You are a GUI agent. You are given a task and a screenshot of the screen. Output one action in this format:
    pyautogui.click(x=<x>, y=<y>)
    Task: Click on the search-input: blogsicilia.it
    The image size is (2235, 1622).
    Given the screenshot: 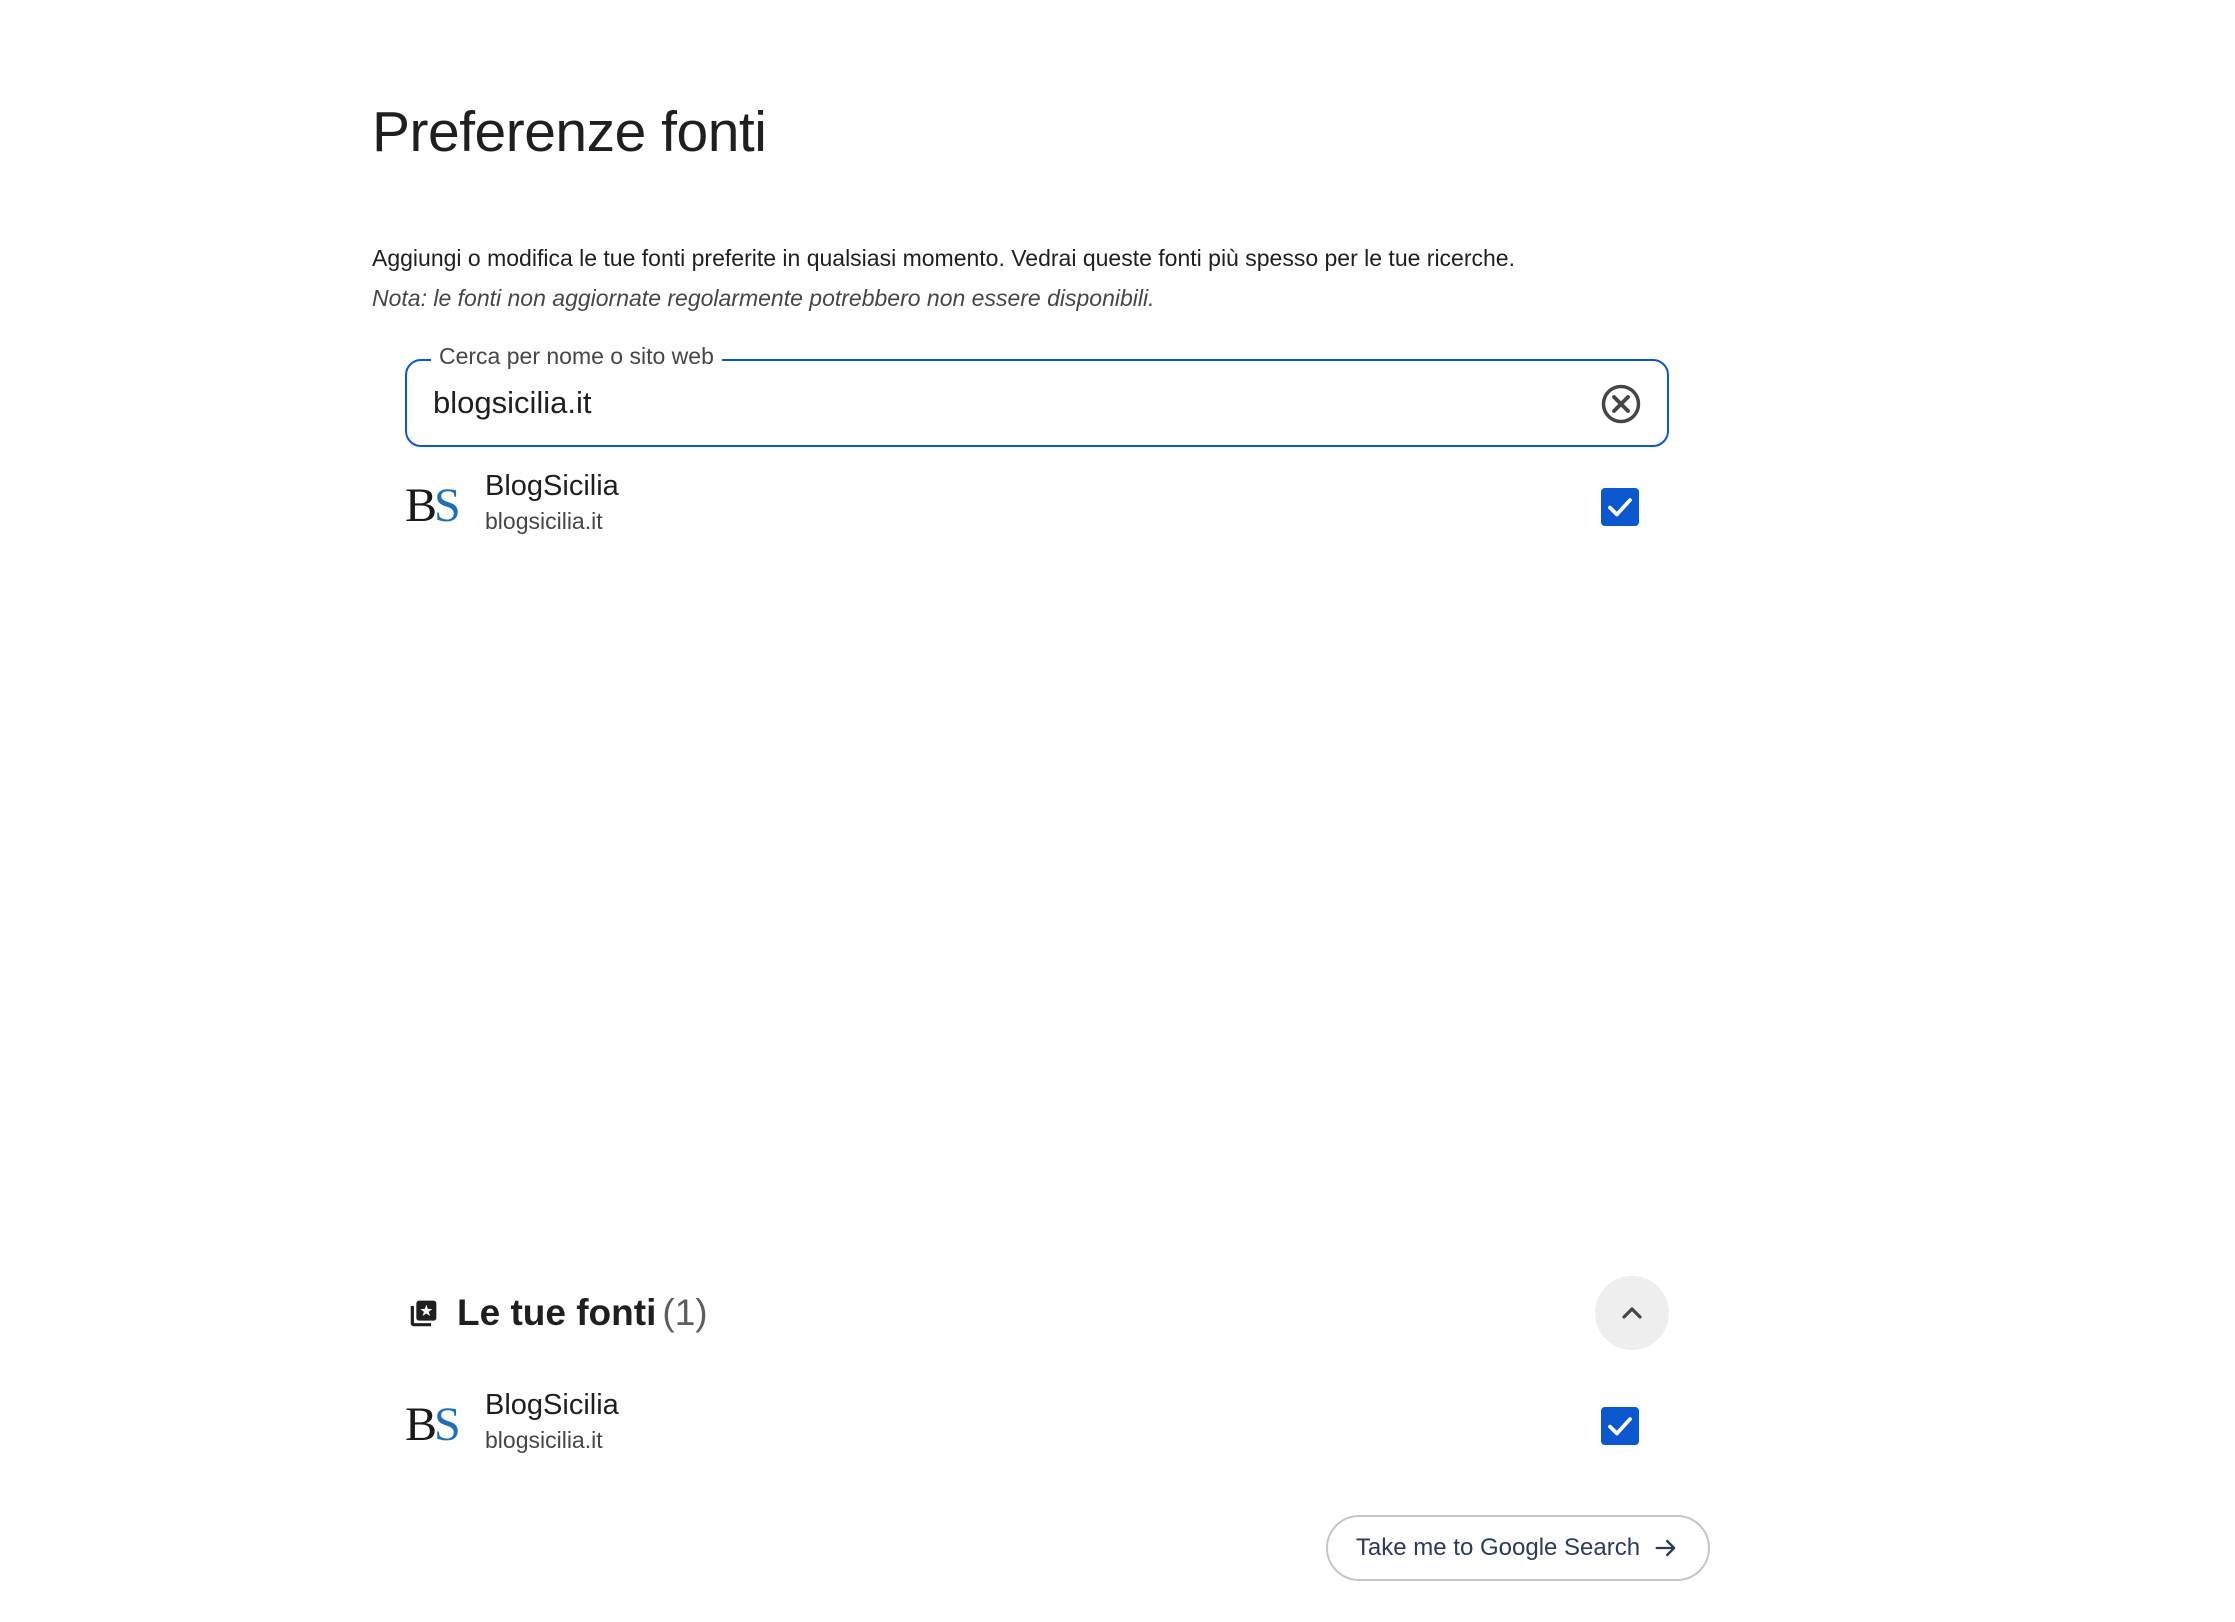 What is the action you would take?
    pyautogui.click(x=512, y=403)
    